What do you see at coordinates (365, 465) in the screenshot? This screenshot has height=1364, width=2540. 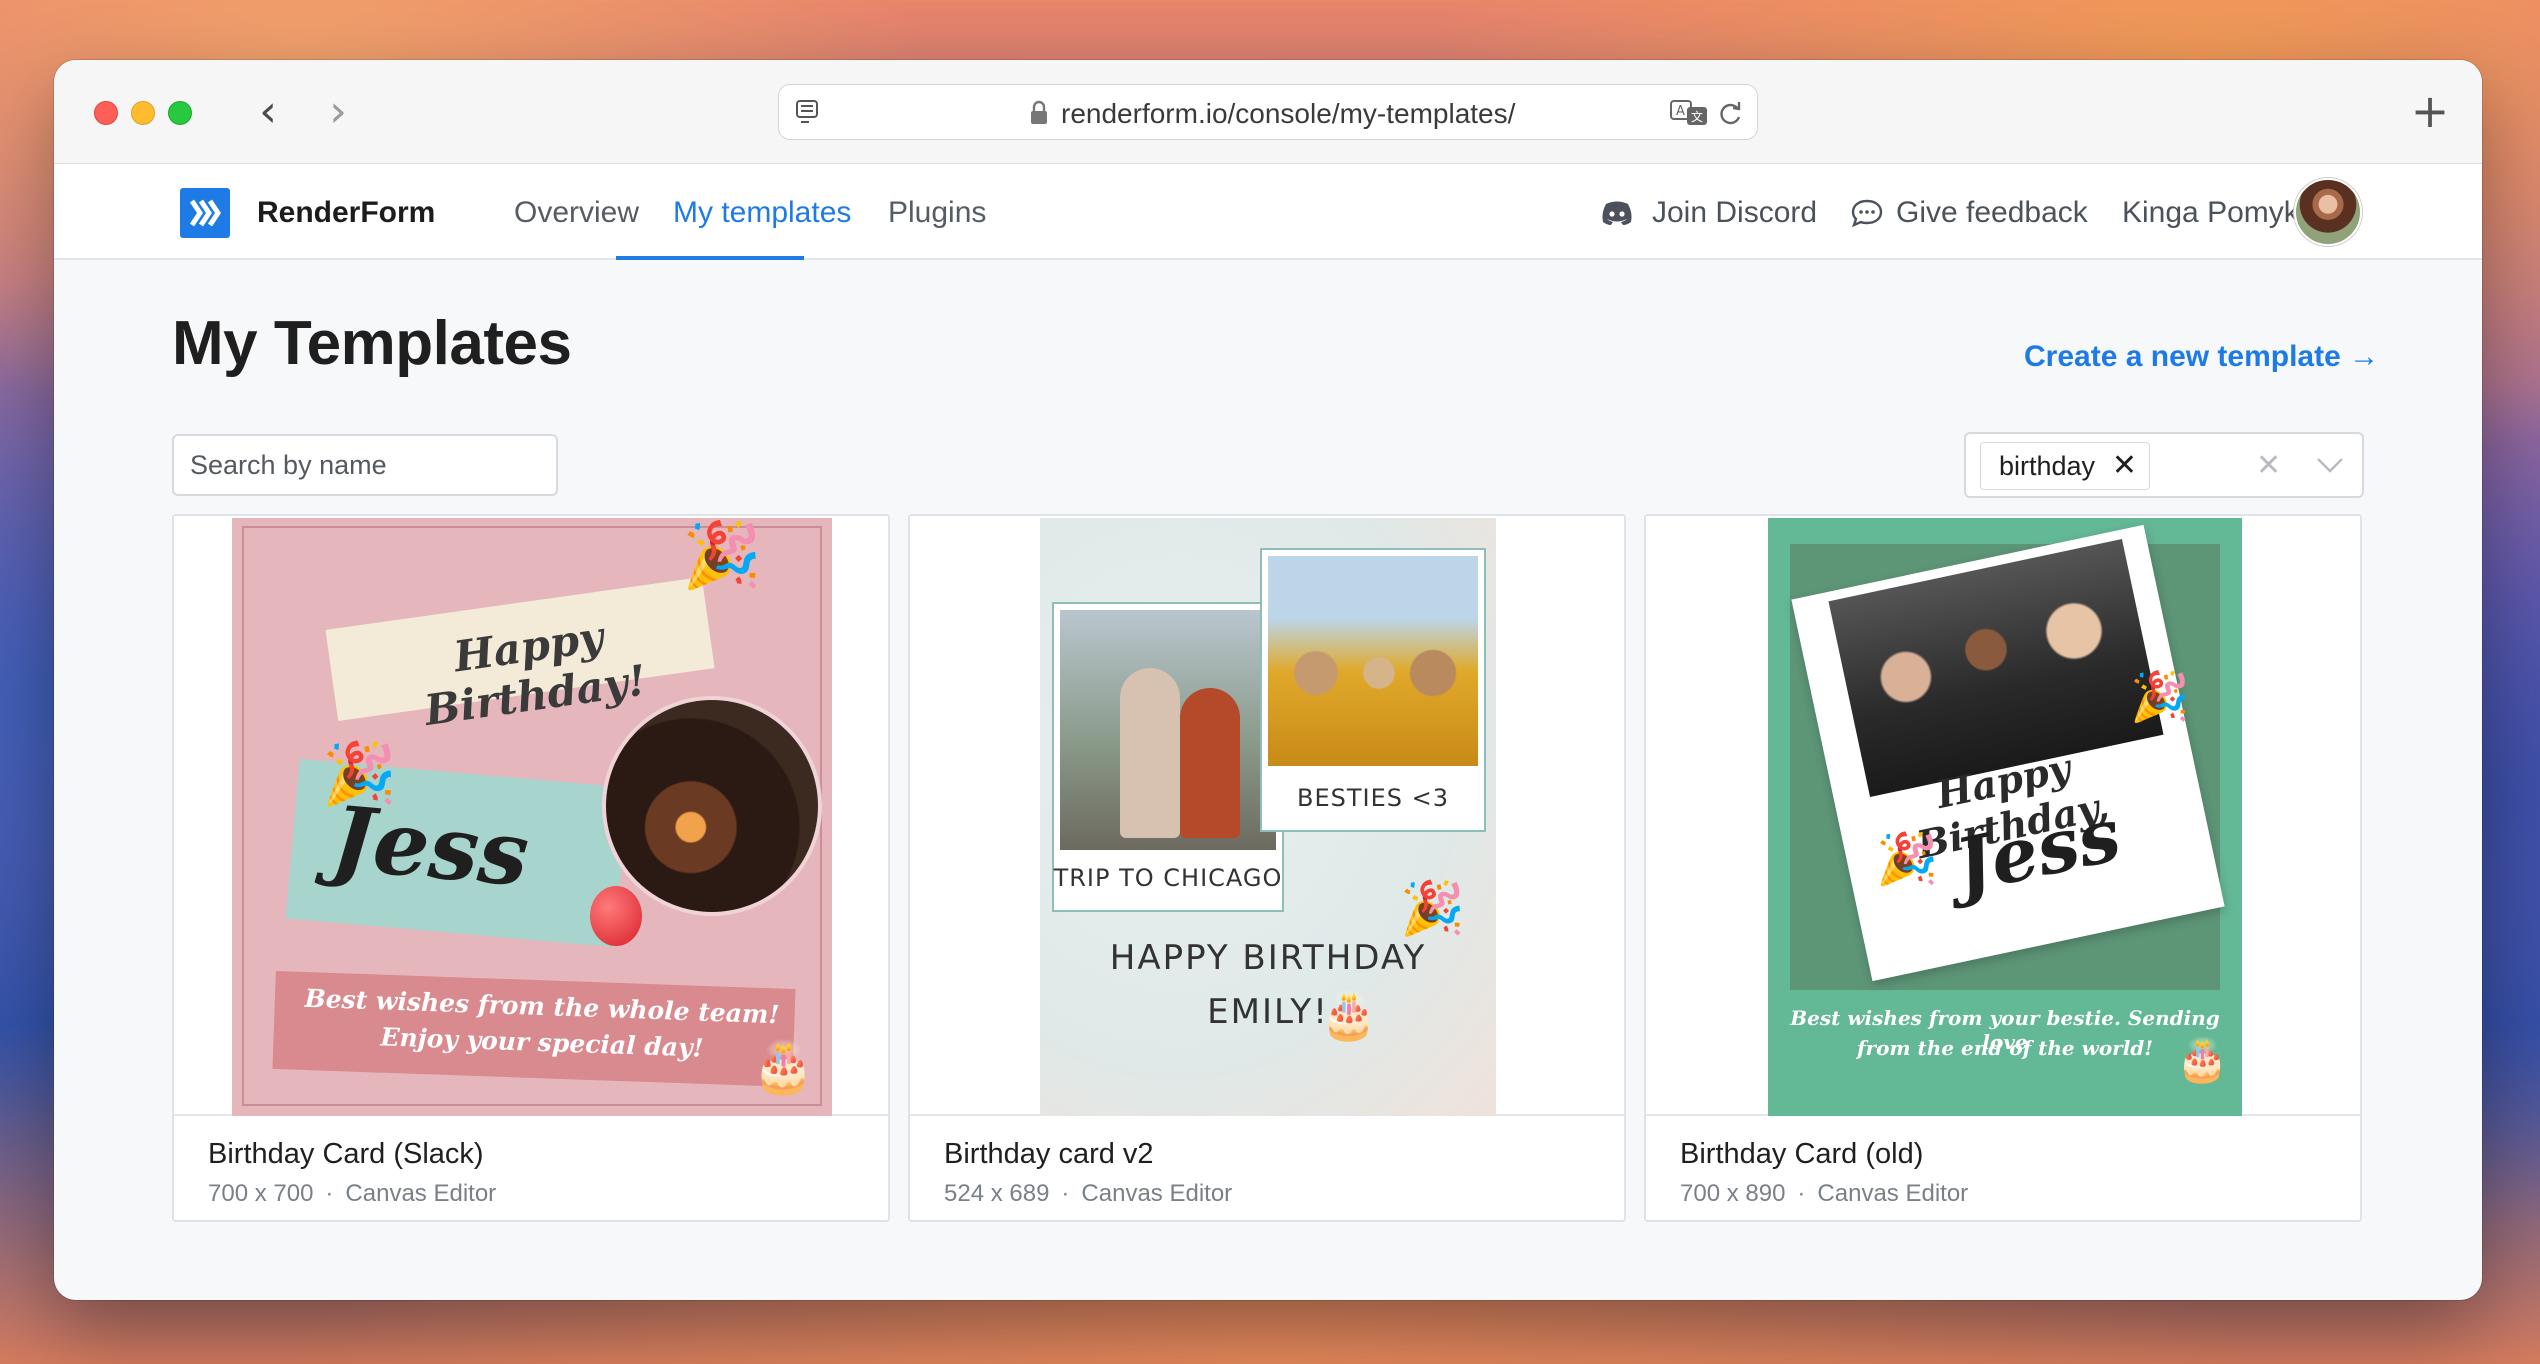 I see `search-input` at bounding box center [365, 465].